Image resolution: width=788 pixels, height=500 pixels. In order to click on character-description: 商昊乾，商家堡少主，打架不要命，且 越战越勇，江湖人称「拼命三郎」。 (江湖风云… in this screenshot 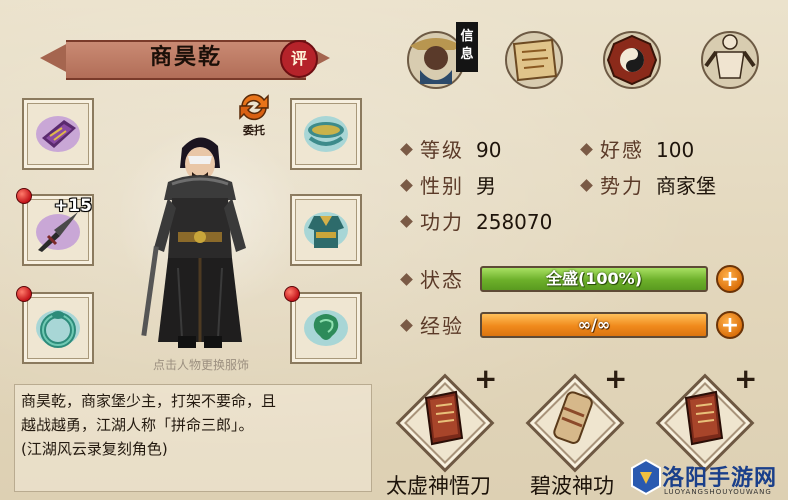, I will do `click(193, 438)`.